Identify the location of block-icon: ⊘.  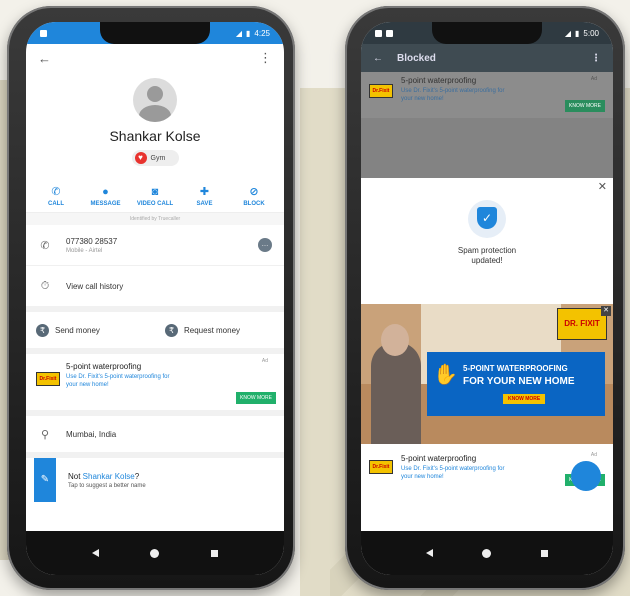
(254, 192).